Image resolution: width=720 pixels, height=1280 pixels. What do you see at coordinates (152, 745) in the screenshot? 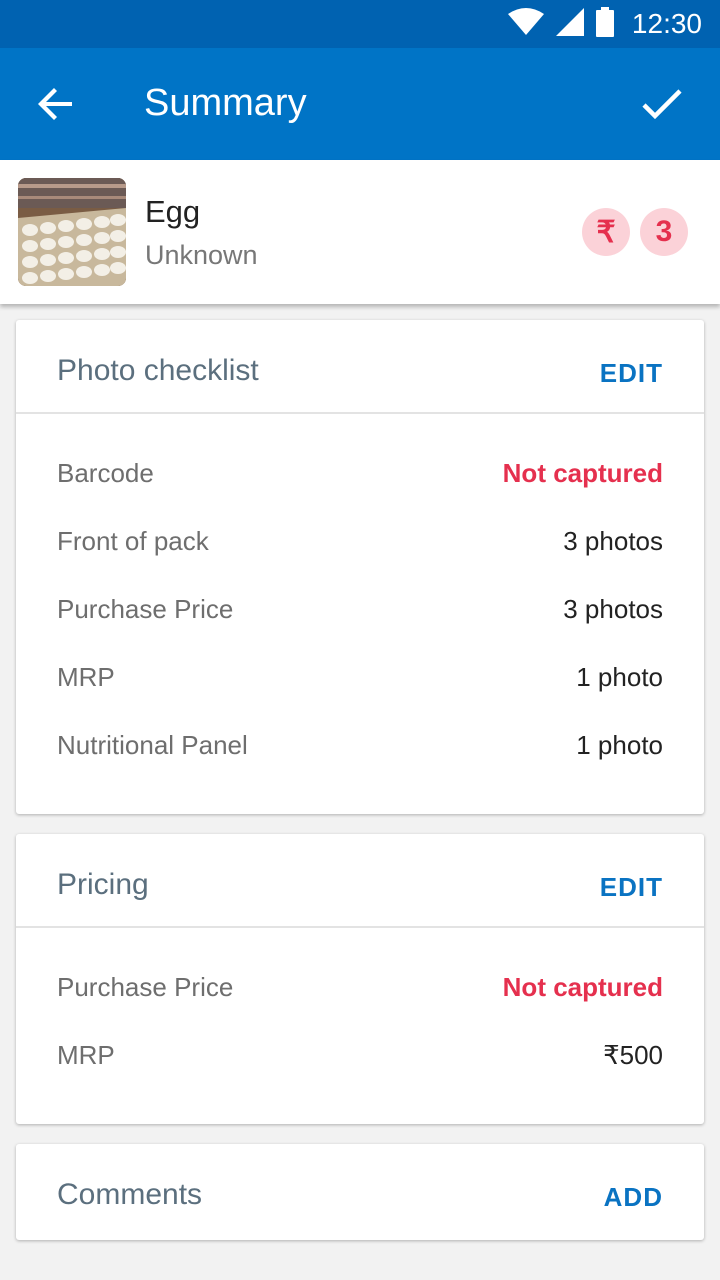
I see `row-label: Nutritional Panel` at bounding box center [152, 745].